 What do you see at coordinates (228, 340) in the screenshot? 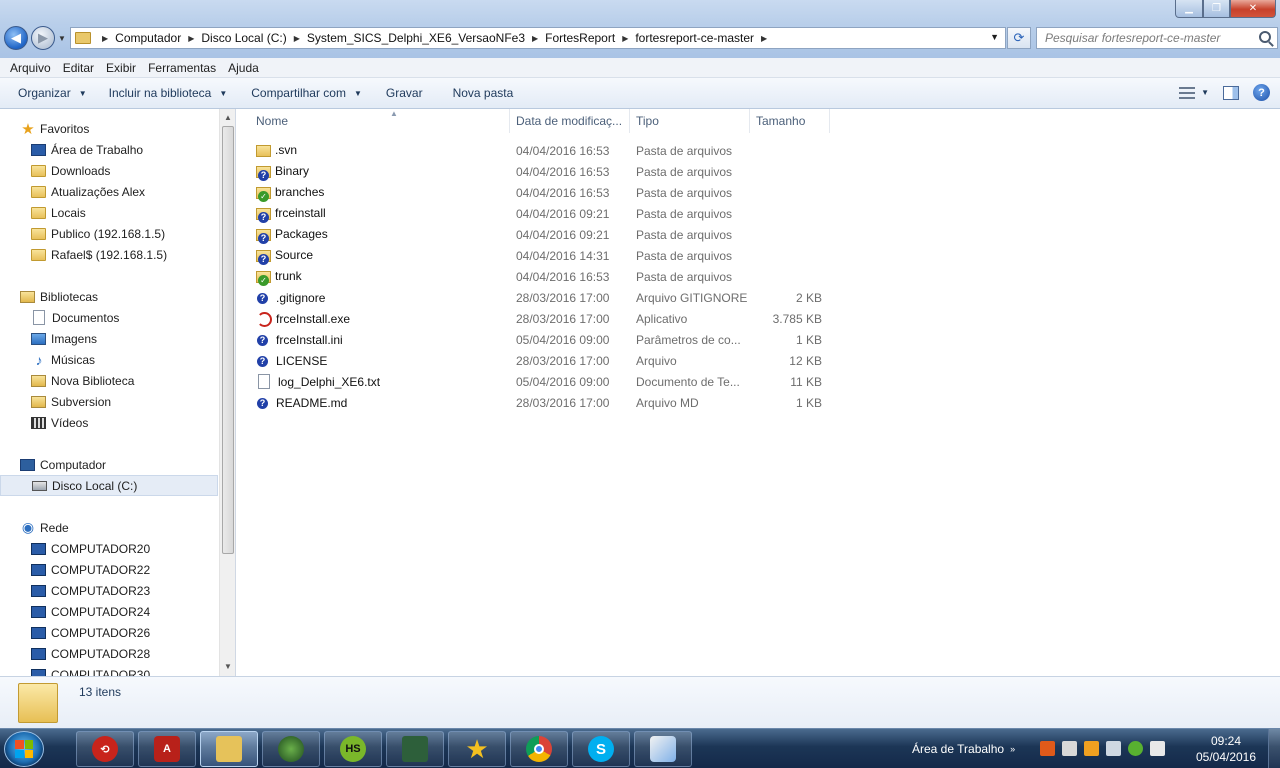
I see `scrollbar-thumb` at bounding box center [228, 340].